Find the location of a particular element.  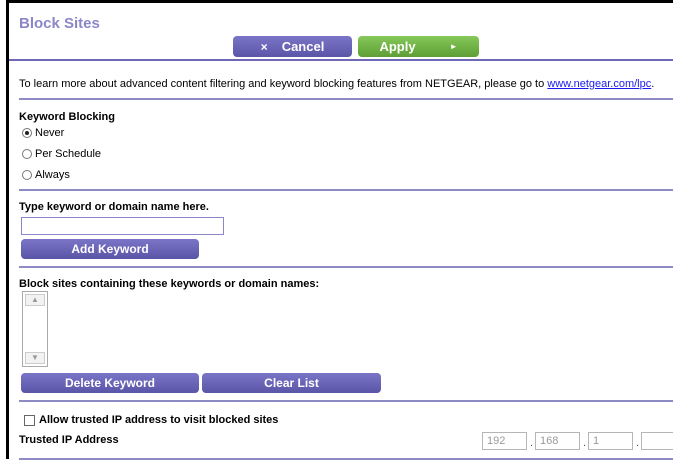

radio-always: Always is located at coordinates (46, 175).